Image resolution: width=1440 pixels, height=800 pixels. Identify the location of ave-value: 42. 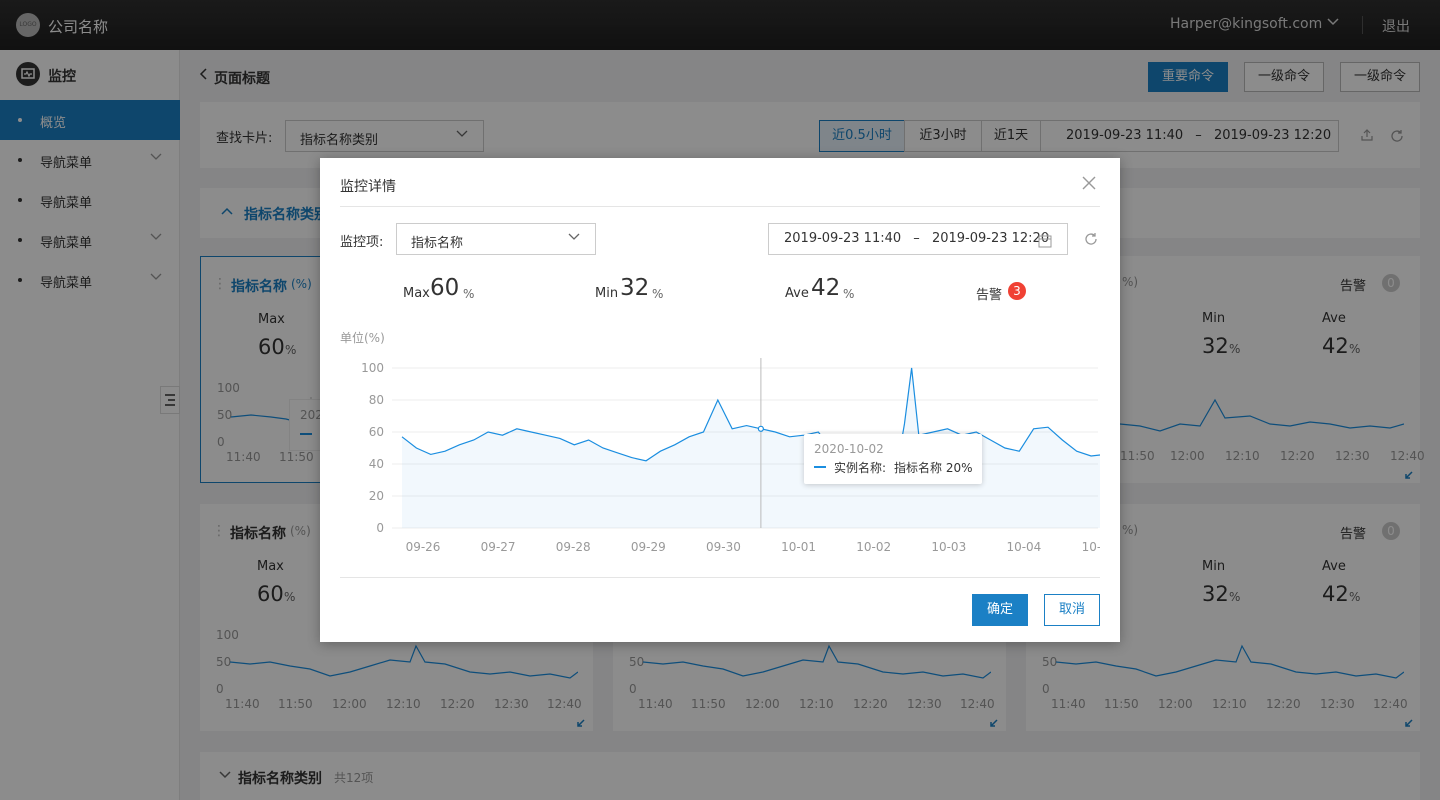
(826, 288).